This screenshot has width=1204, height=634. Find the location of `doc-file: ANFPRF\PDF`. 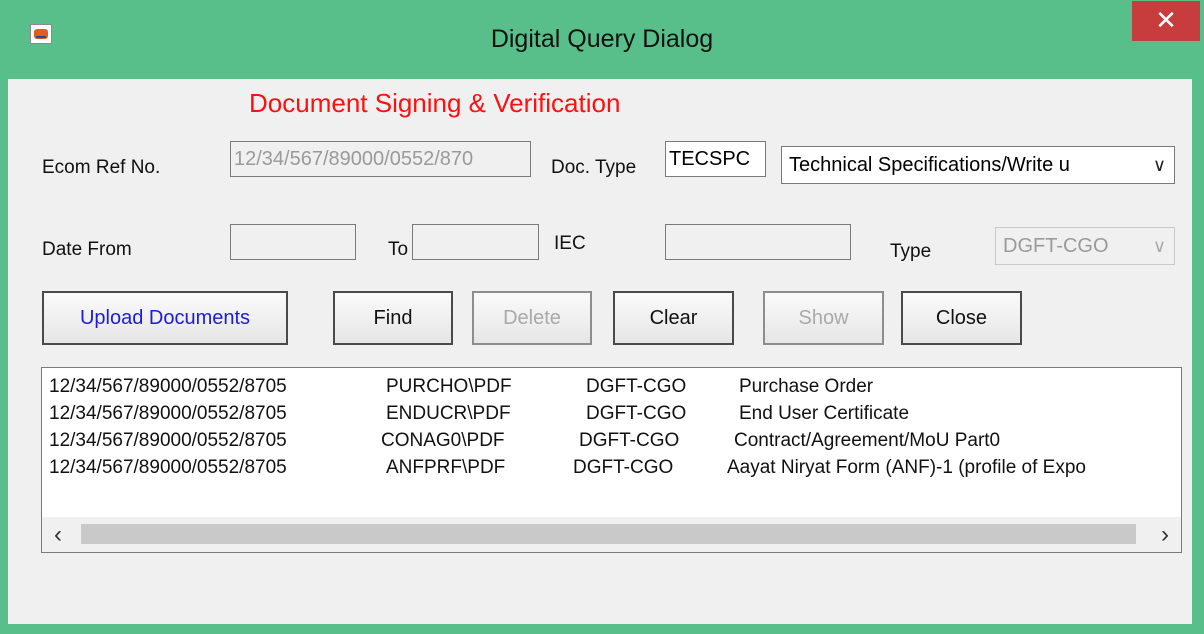

doc-file: ANFPRF\PDF is located at coordinates (446, 467).